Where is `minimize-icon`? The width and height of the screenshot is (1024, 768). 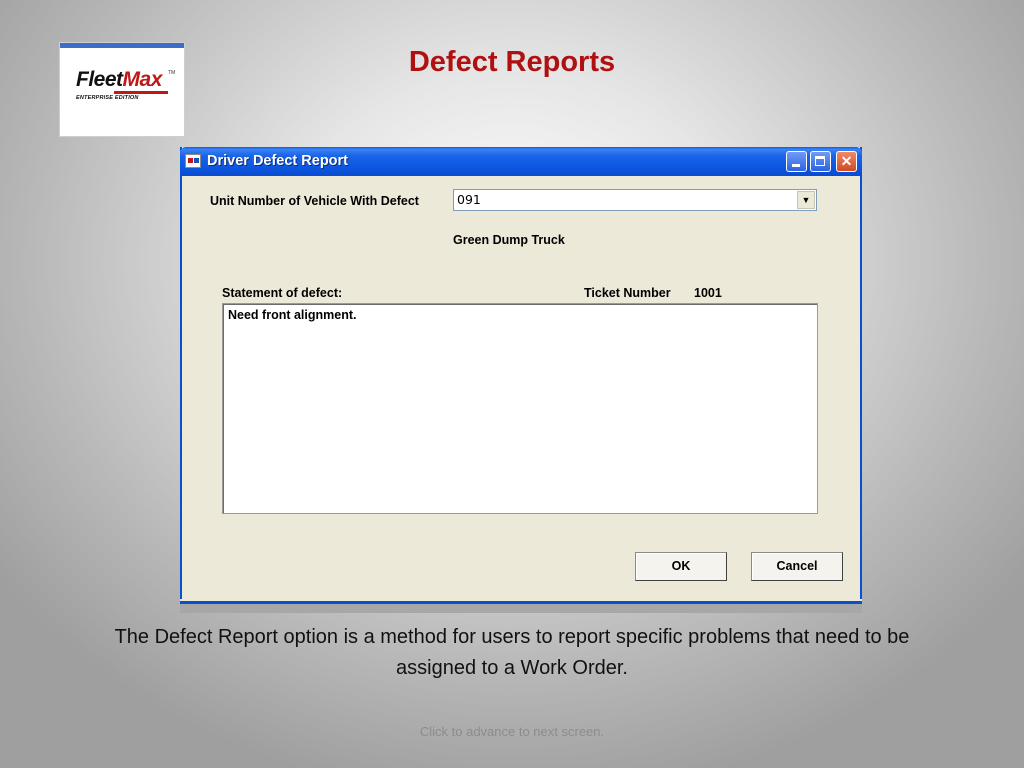 minimize-icon is located at coordinates (796, 165).